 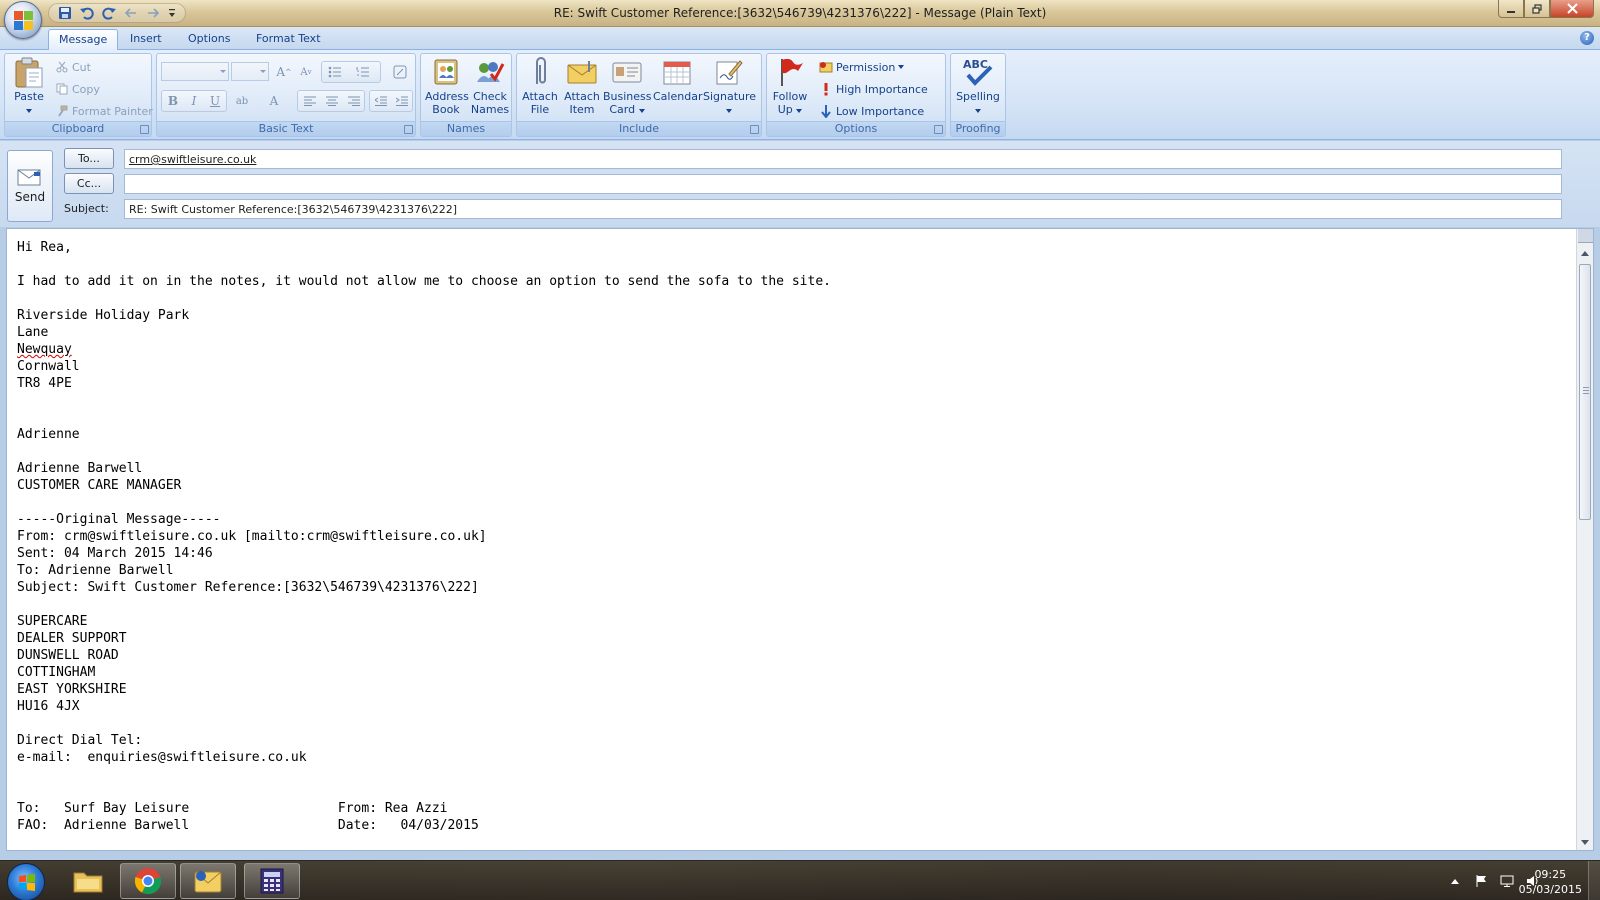 I want to click on clipboard-group: Paste Cut Copy Format Painter Clipboard, so click(x=78, y=95).